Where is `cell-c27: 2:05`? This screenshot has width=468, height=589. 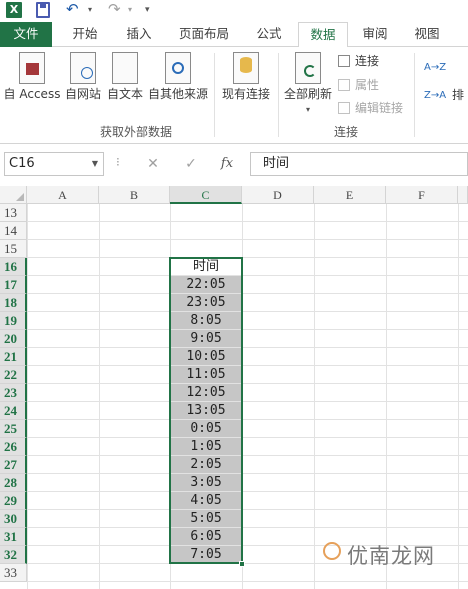 cell-c27: 2:05 is located at coordinates (206, 464).